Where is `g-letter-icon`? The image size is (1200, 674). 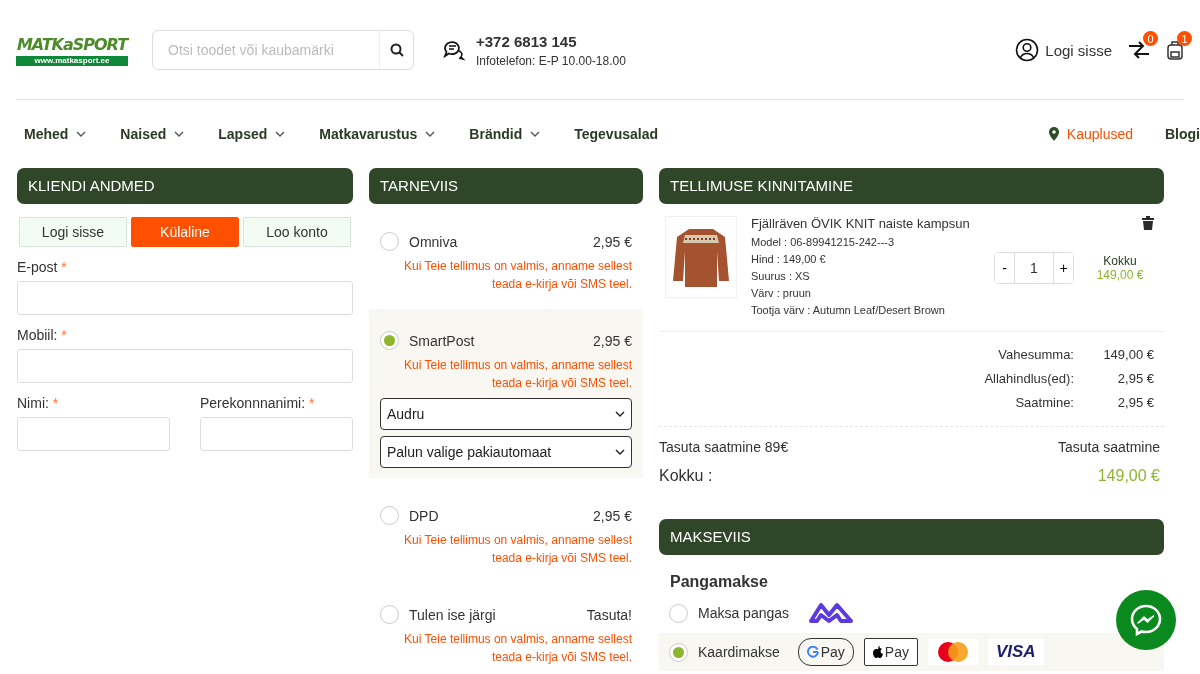
g-letter-icon is located at coordinates (812, 652).